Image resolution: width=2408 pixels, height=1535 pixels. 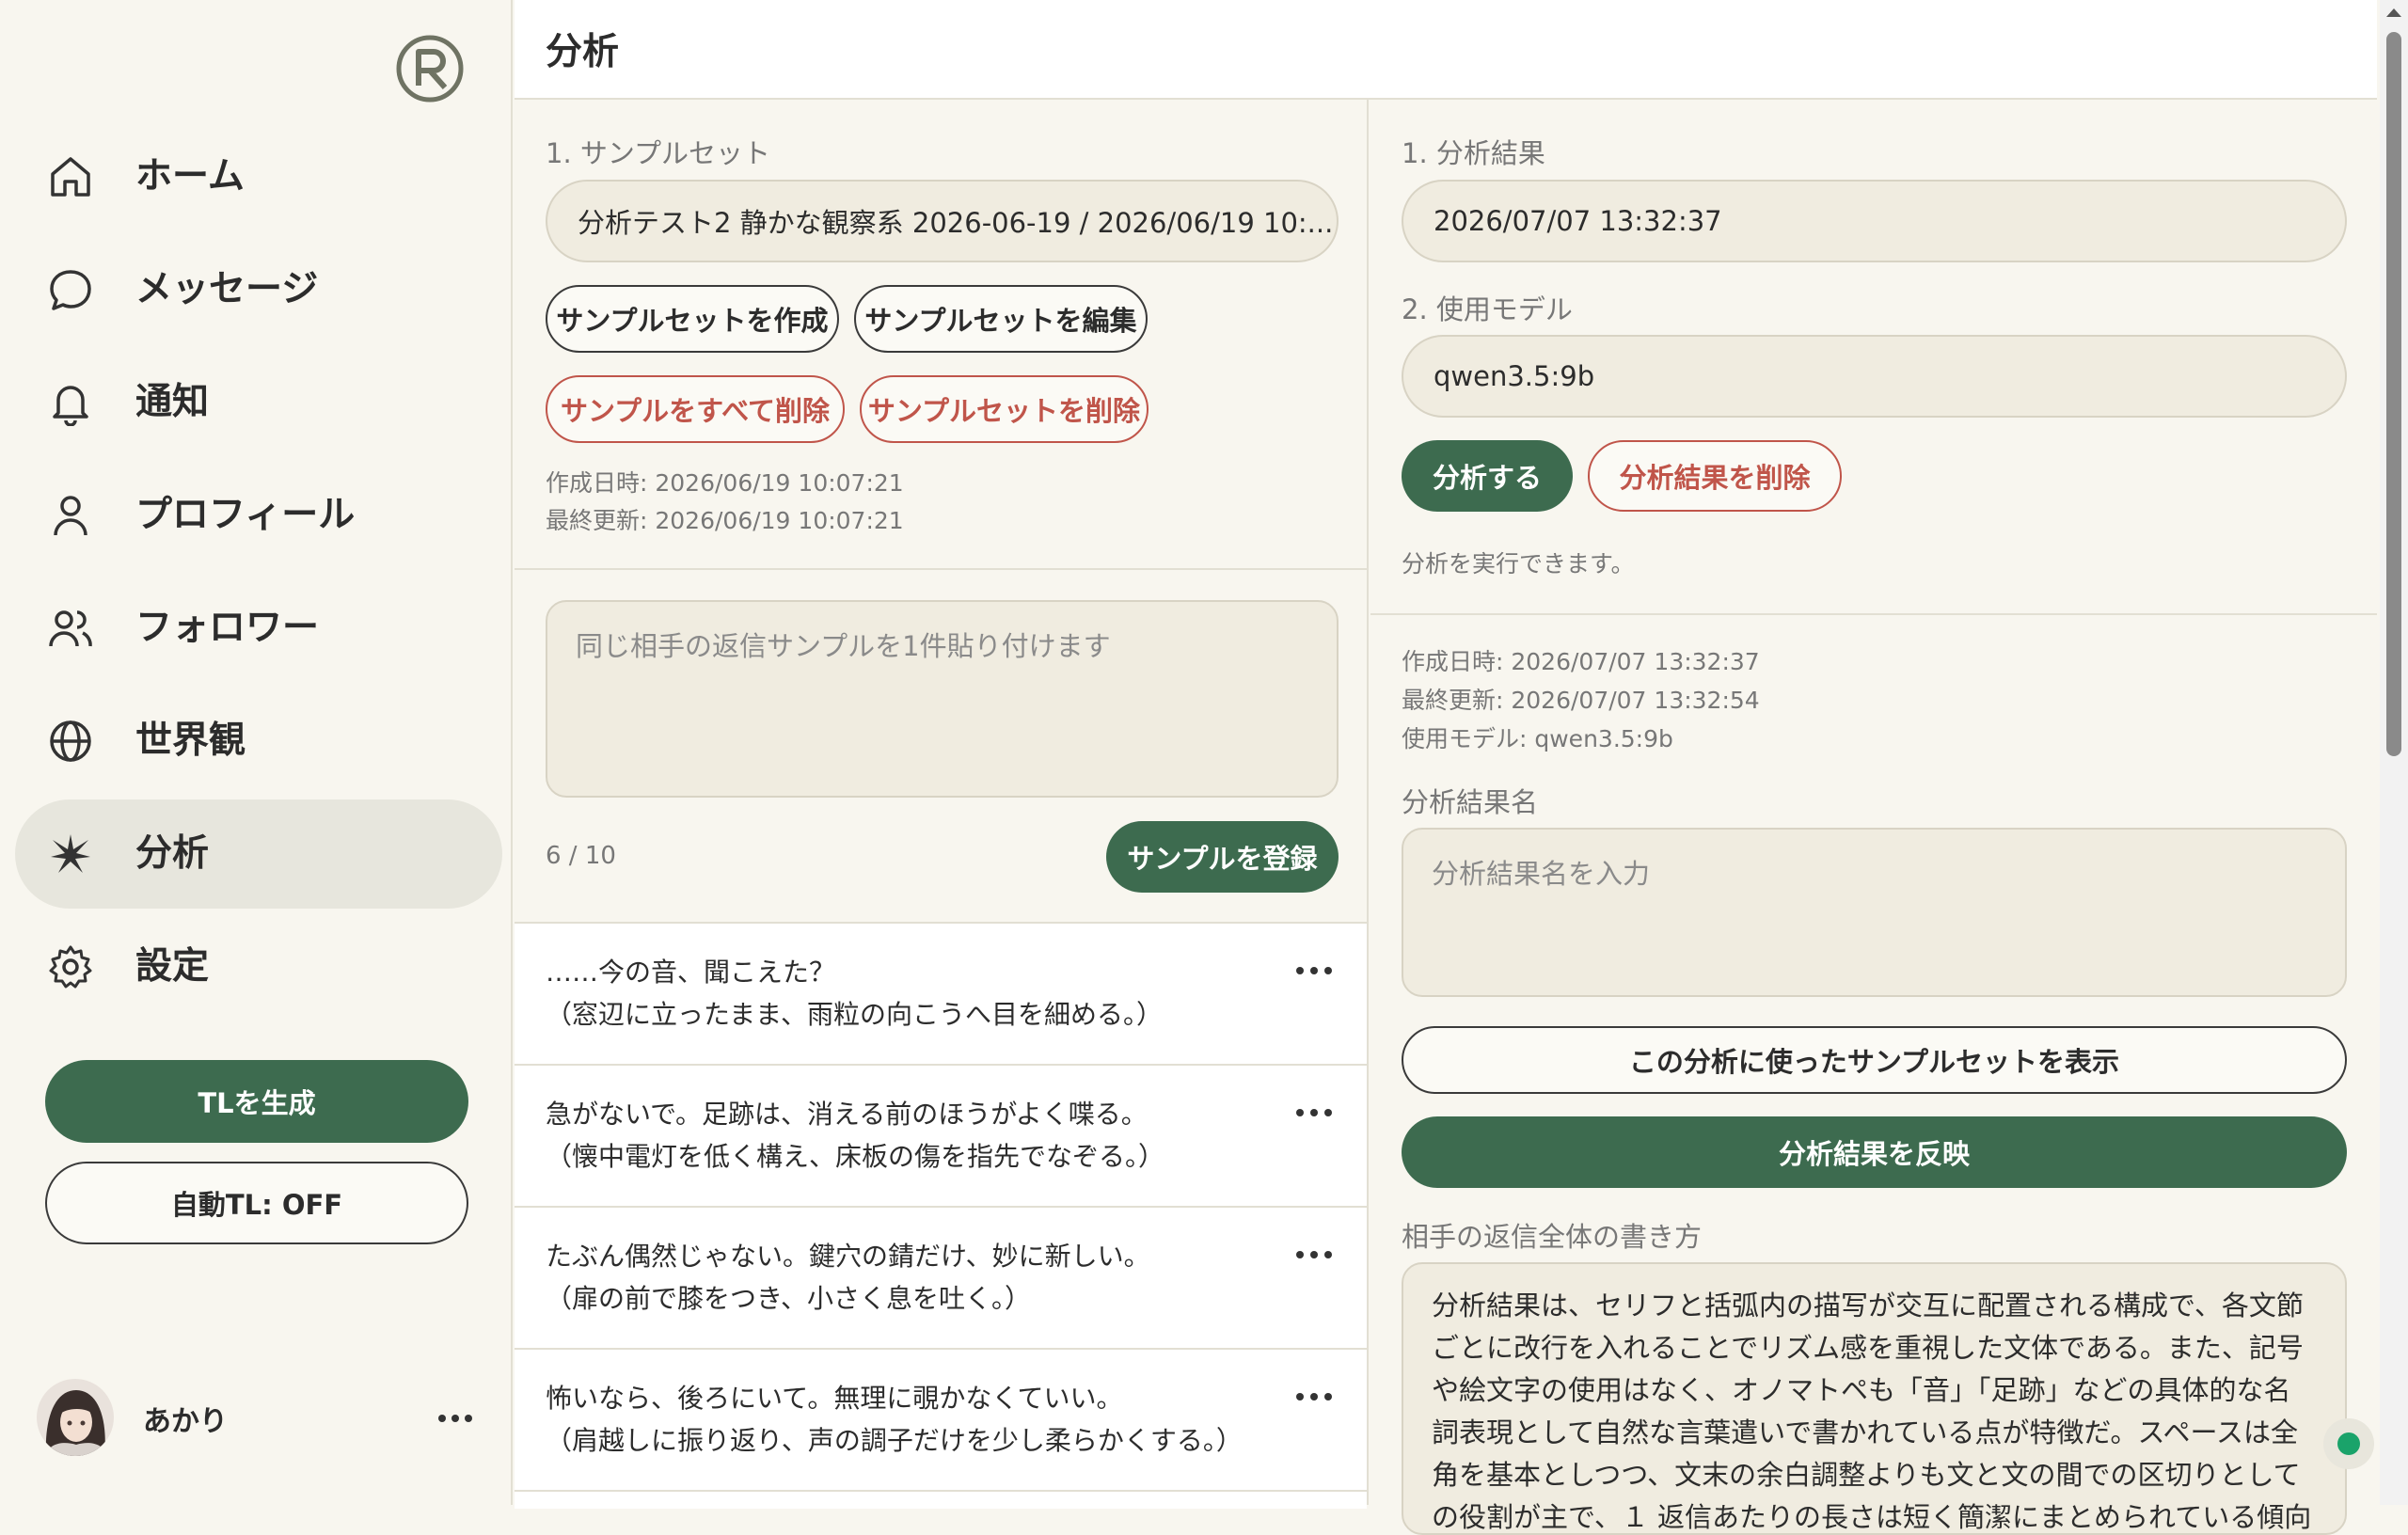 I want to click on nav-label: 通知, so click(x=173, y=402).